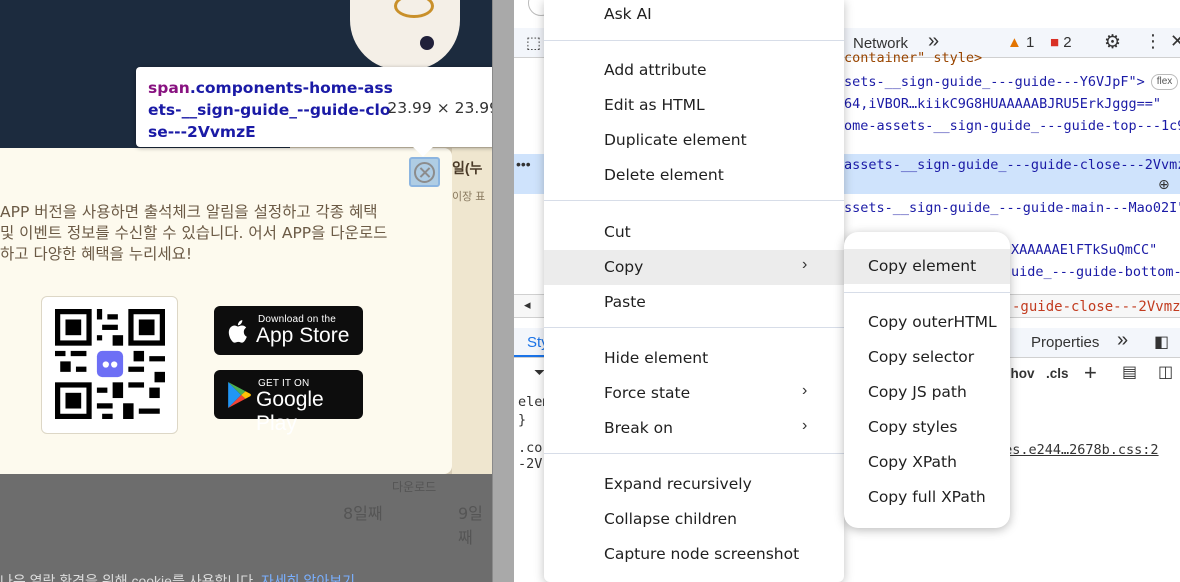  I want to click on menu-item-paste: Paste, so click(694, 302).